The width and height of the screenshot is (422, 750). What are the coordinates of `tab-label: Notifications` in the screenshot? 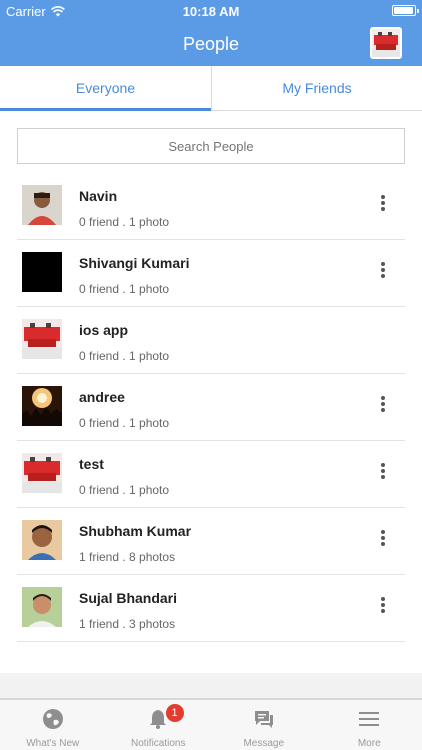 It's located at (158, 743).